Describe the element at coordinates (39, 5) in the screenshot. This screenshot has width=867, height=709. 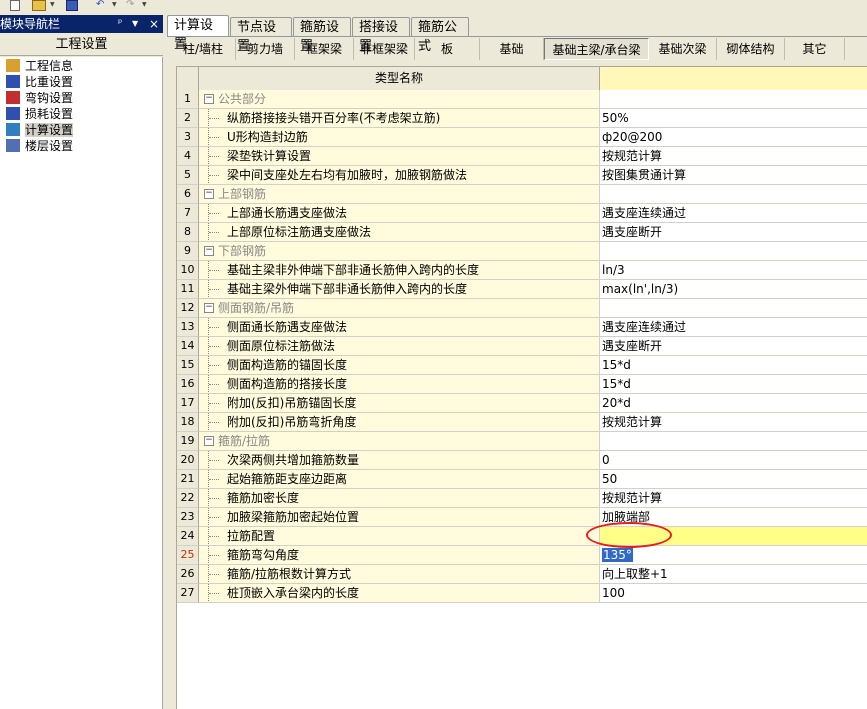
I see `folder-open-icon` at that location.